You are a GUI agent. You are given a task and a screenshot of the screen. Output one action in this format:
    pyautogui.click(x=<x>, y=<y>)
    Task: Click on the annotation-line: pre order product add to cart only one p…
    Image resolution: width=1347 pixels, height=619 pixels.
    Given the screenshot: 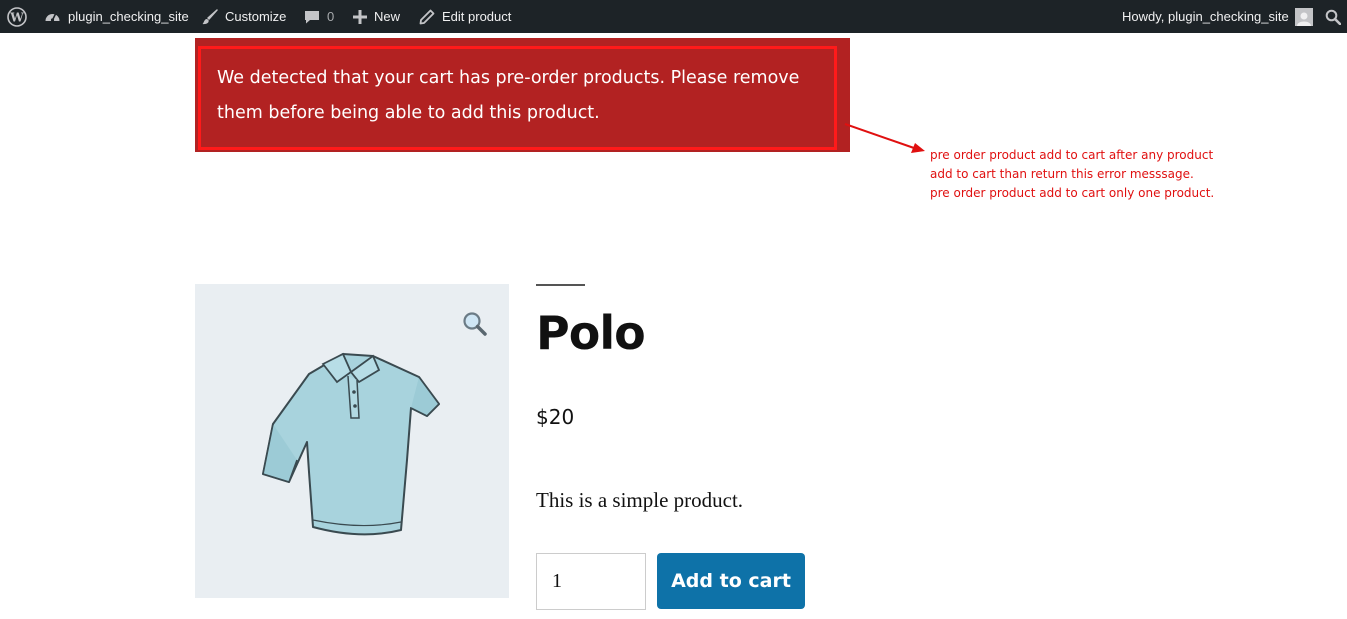 What is the action you would take?
    pyautogui.click(x=1072, y=193)
    